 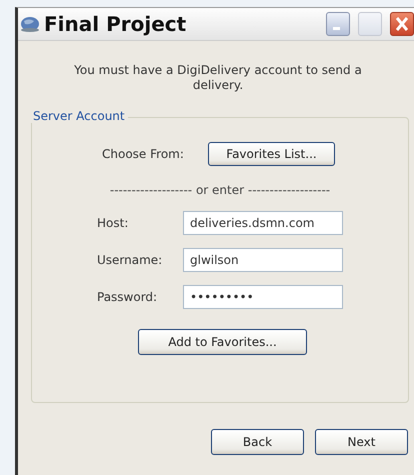 I want to click on globe-icon, so click(x=30, y=24).